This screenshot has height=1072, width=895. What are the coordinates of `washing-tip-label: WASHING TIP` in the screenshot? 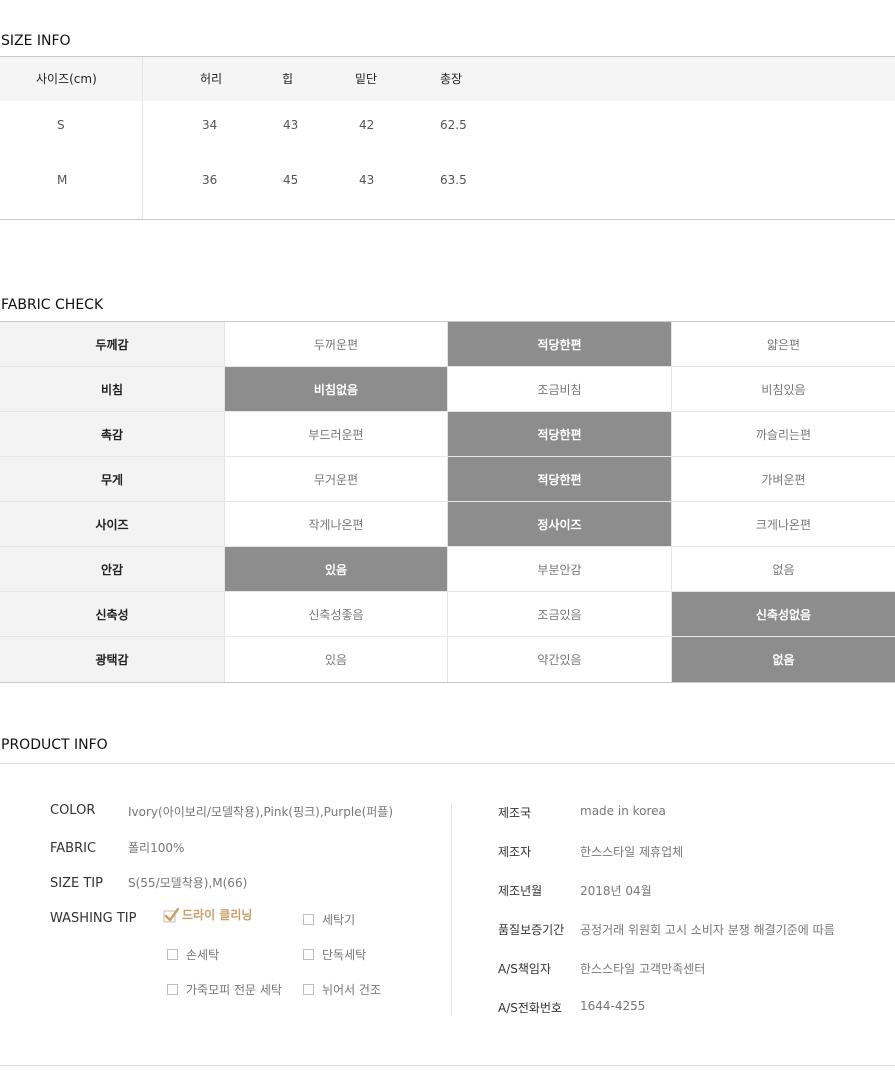 It's located at (93, 918).